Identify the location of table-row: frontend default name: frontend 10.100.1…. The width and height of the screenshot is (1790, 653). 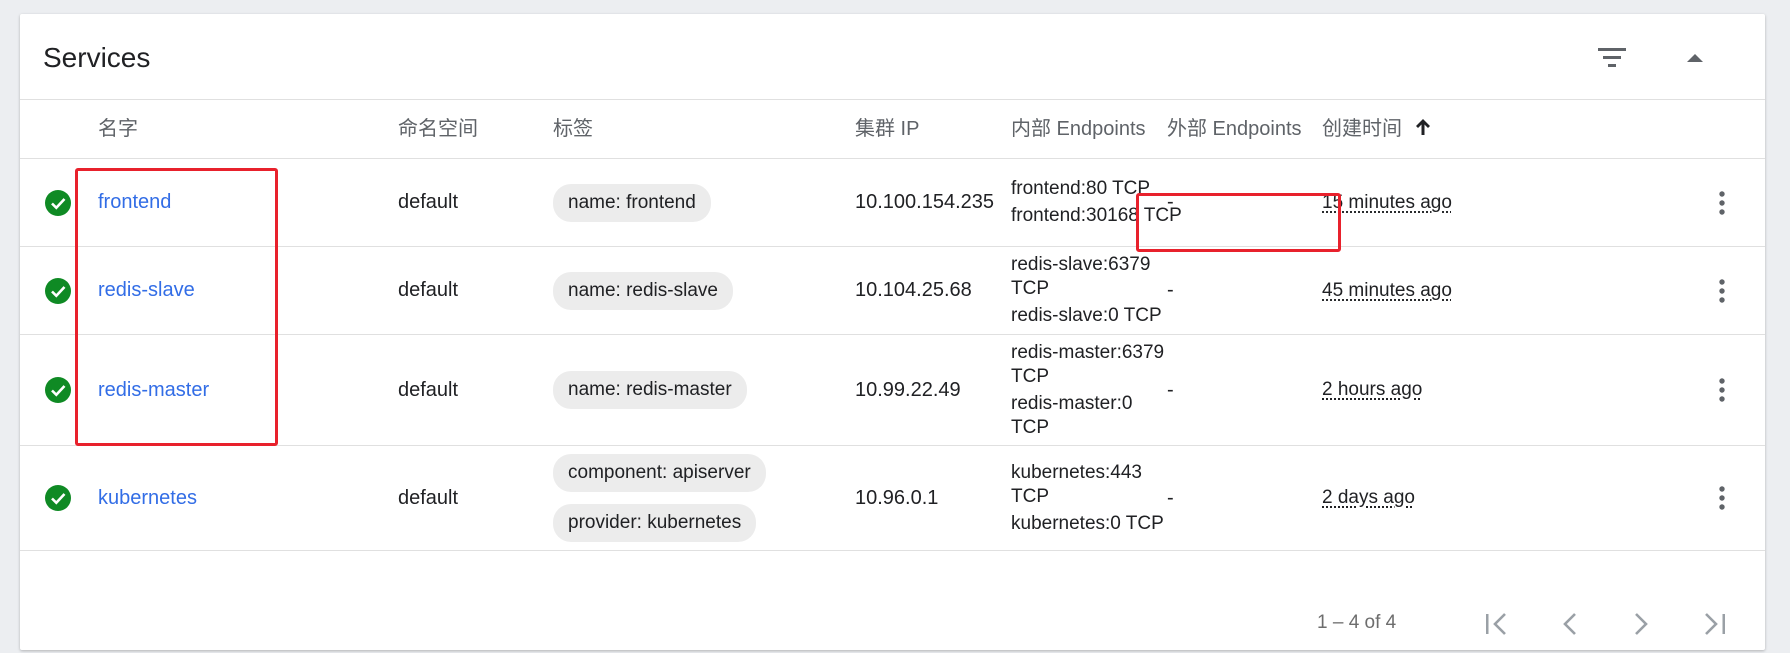
(892, 203).